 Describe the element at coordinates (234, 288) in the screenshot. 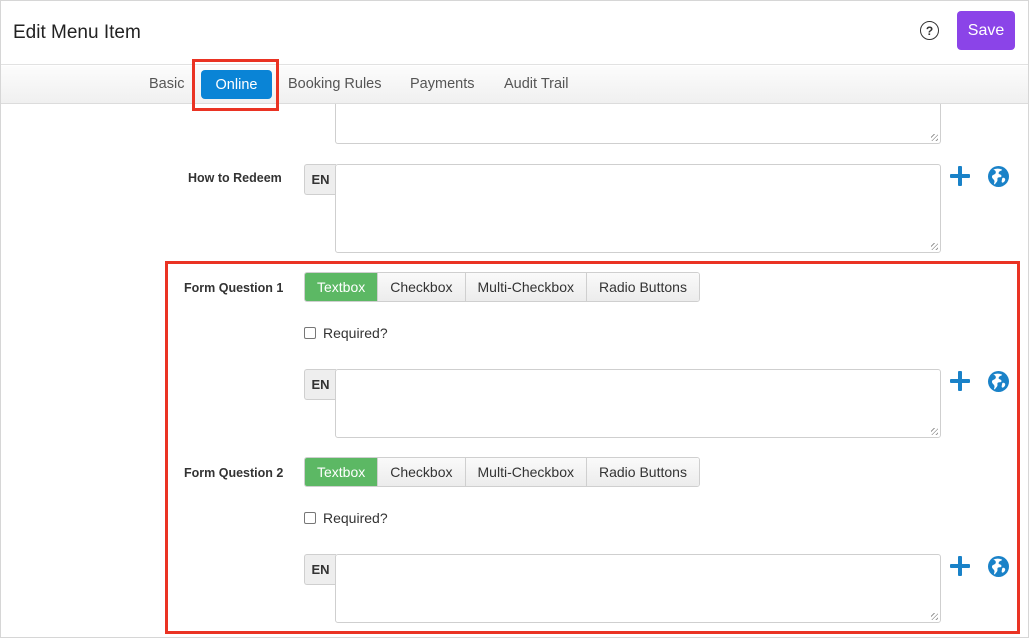

I see `form-question-1-label: Form Question 1` at that location.